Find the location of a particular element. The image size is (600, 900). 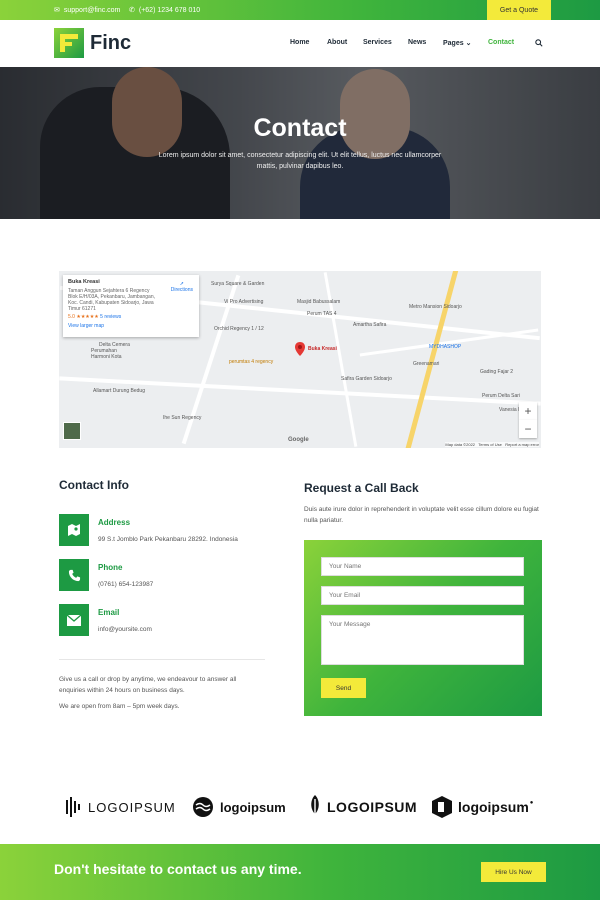

map-highway is located at coordinates (431, 359).